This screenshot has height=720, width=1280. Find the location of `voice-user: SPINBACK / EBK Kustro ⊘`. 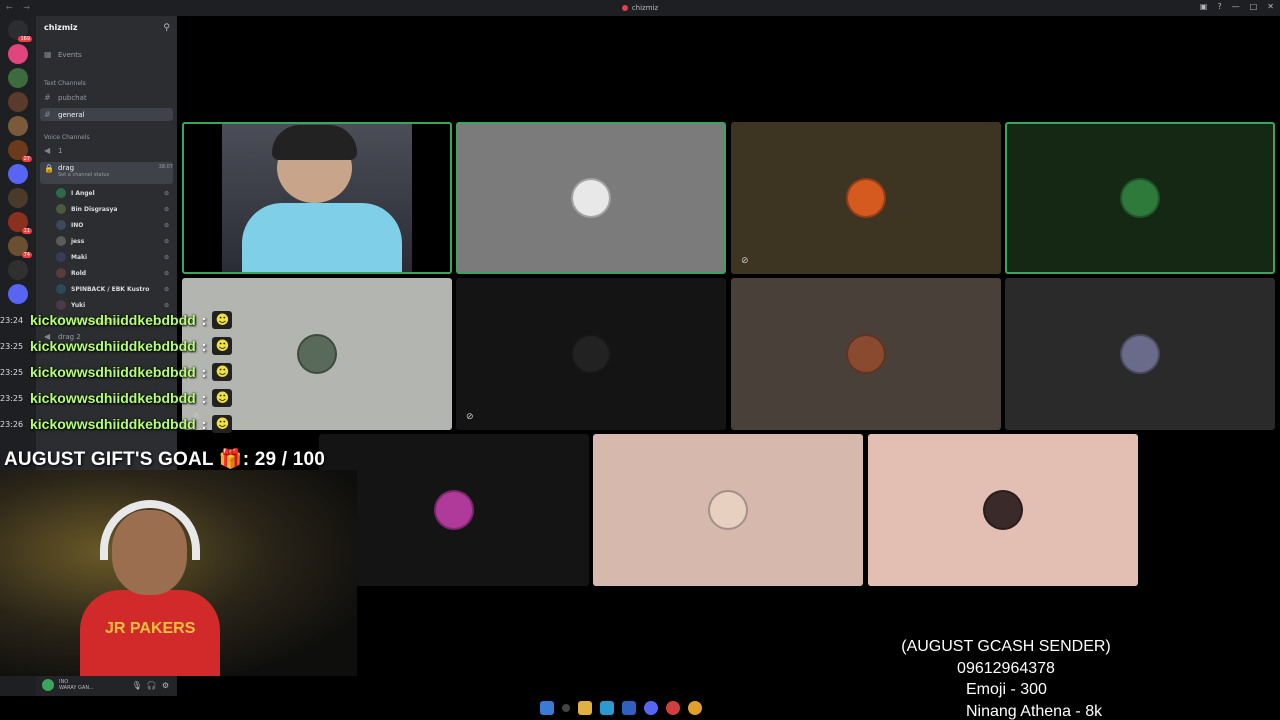

voice-user: SPINBACK / EBK Kustro ⊘ is located at coordinates (112, 289).